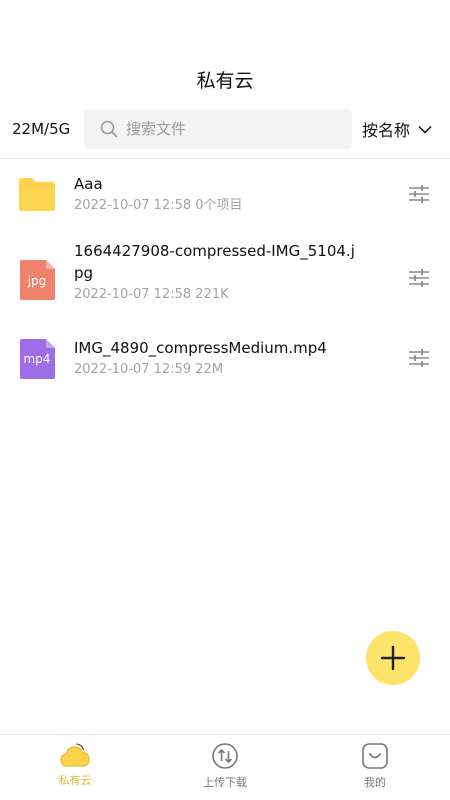  I want to click on sort-dropdown: 按名称, so click(397, 129).